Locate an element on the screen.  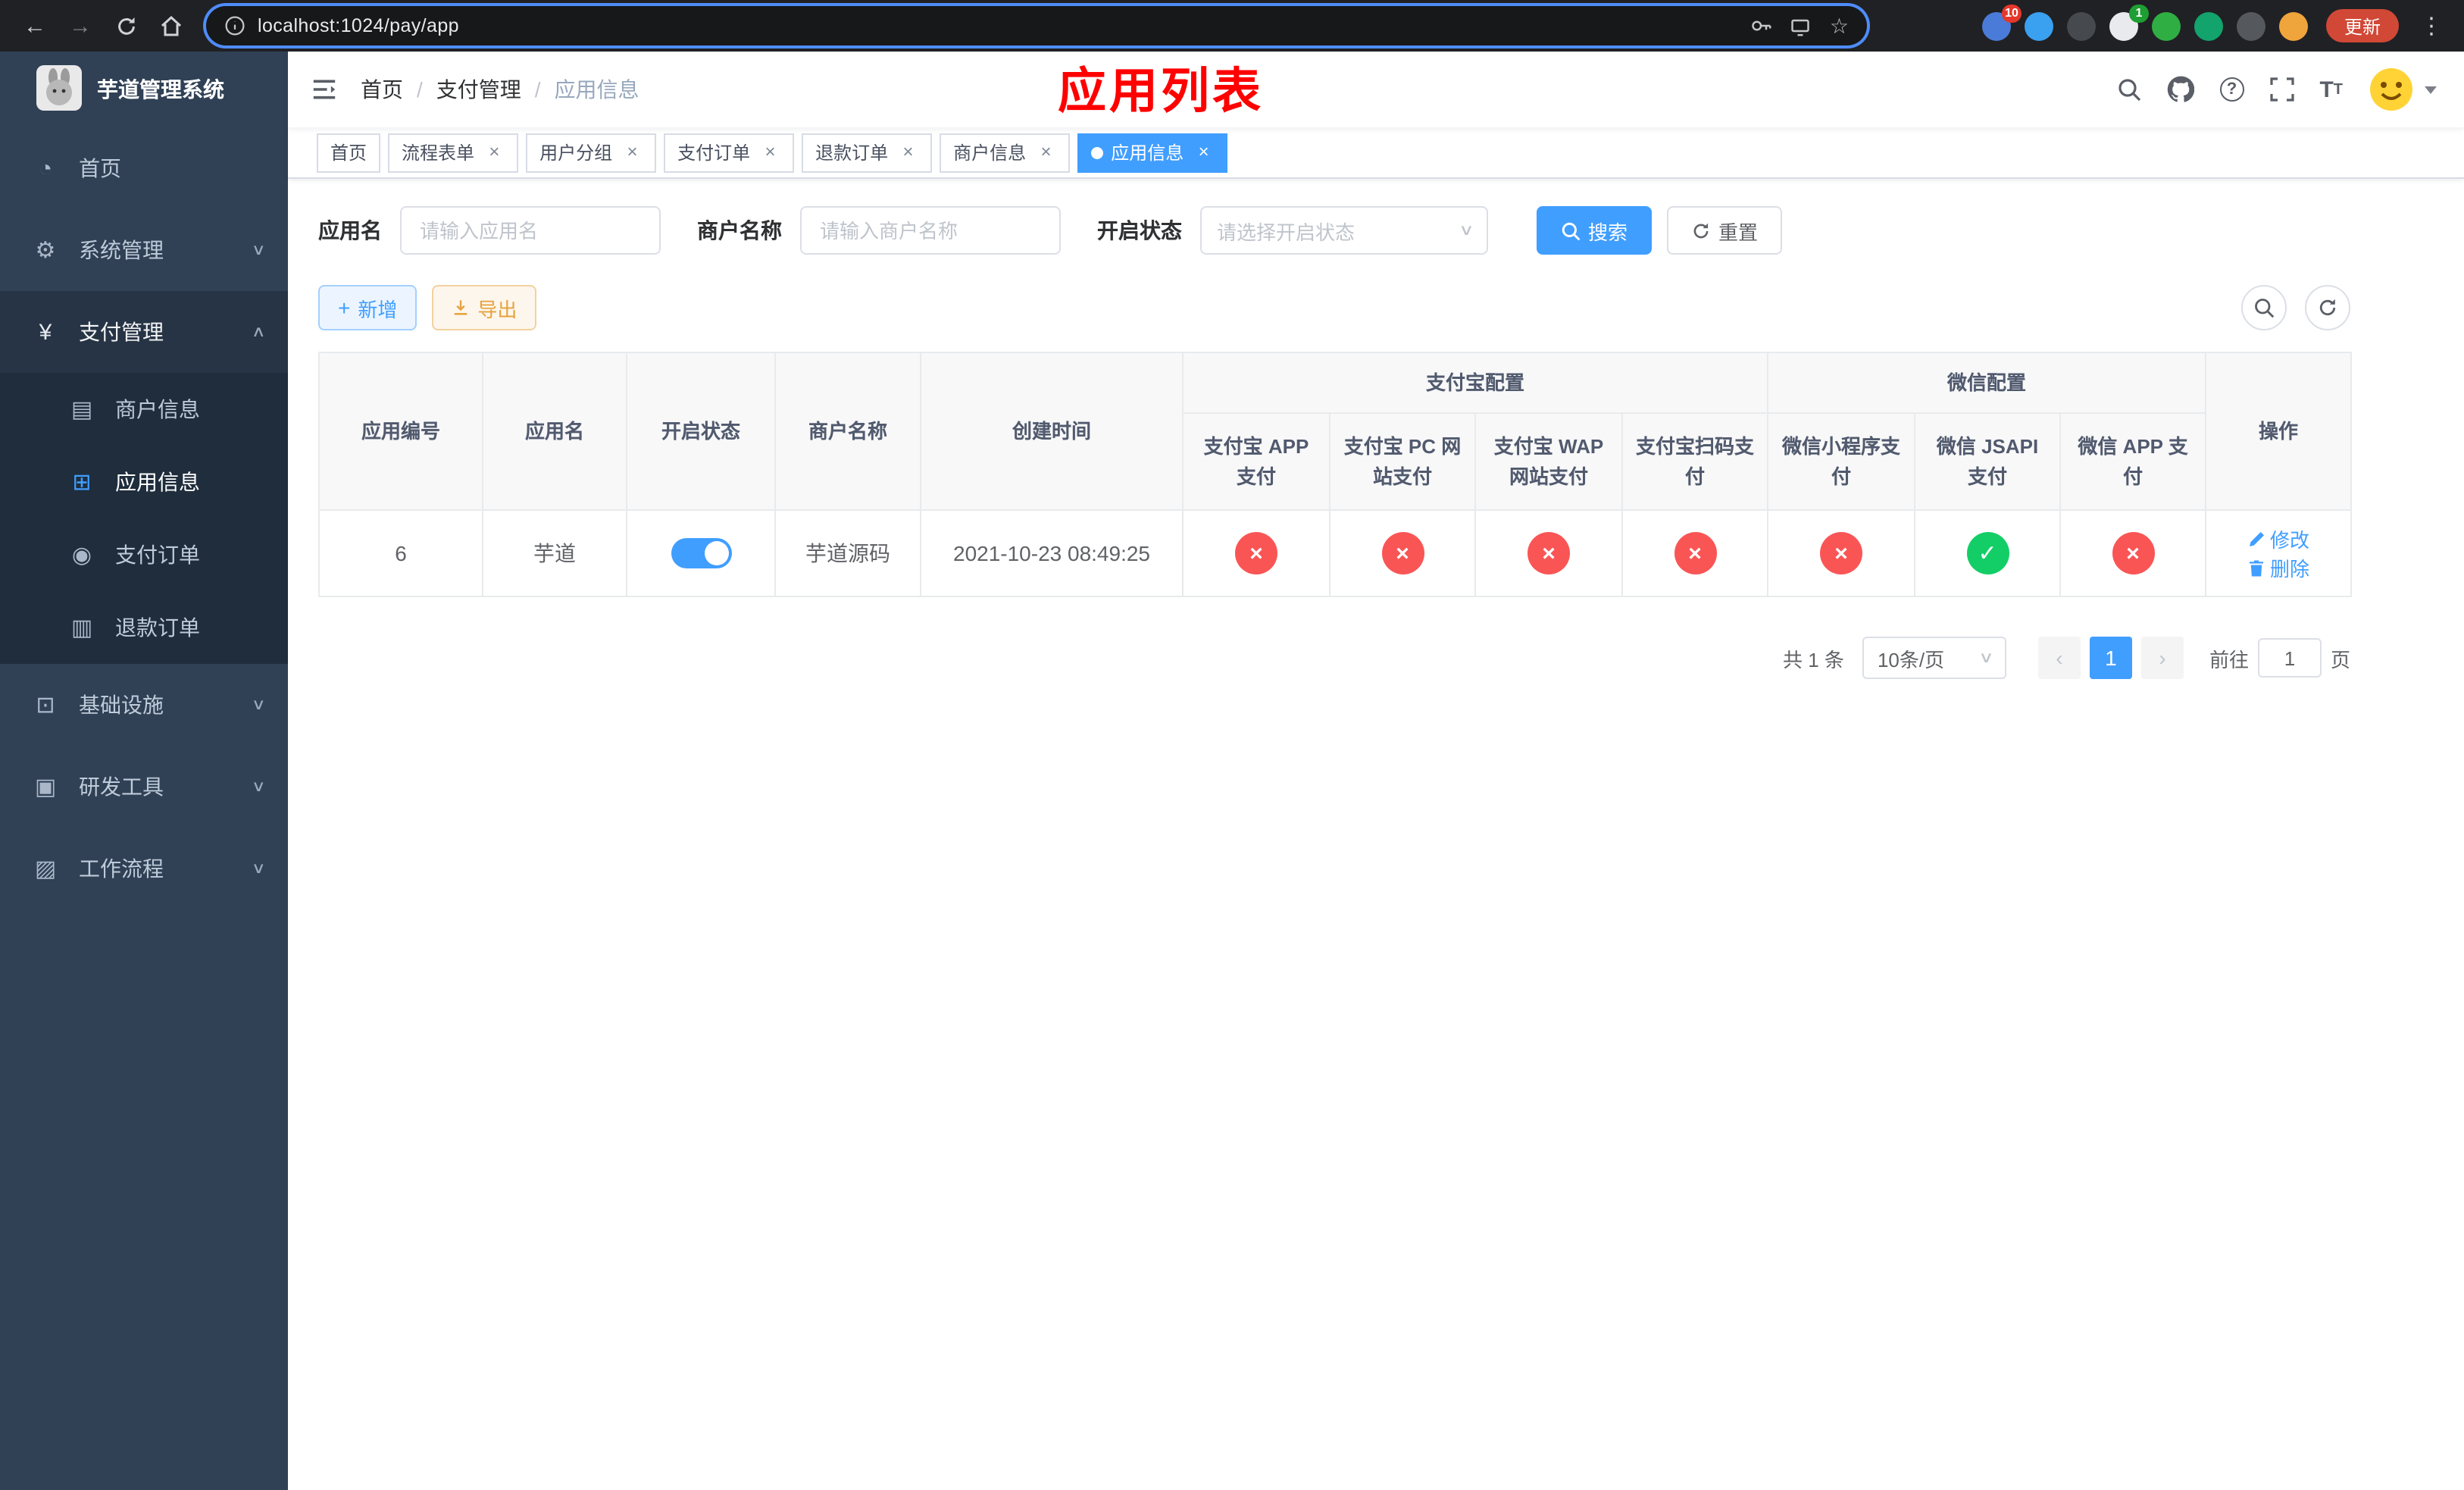
merchant-name-input is located at coordinates (930, 230).